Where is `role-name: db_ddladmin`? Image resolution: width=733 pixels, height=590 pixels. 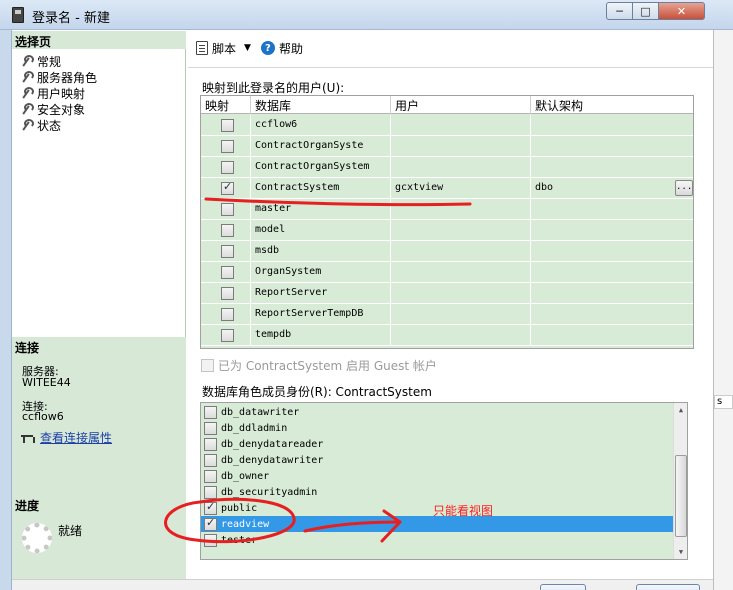
role-name: db_ddladmin is located at coordinates (254, 428).